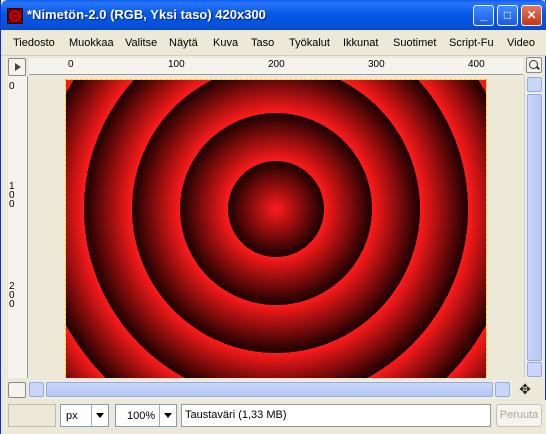 Image resolution: width=546 pixels, height=434 pixels. What do you see at coordinates (376, 64) in the screenshot?
I see `hruler-label: 300` at bounding box center [376, 64].